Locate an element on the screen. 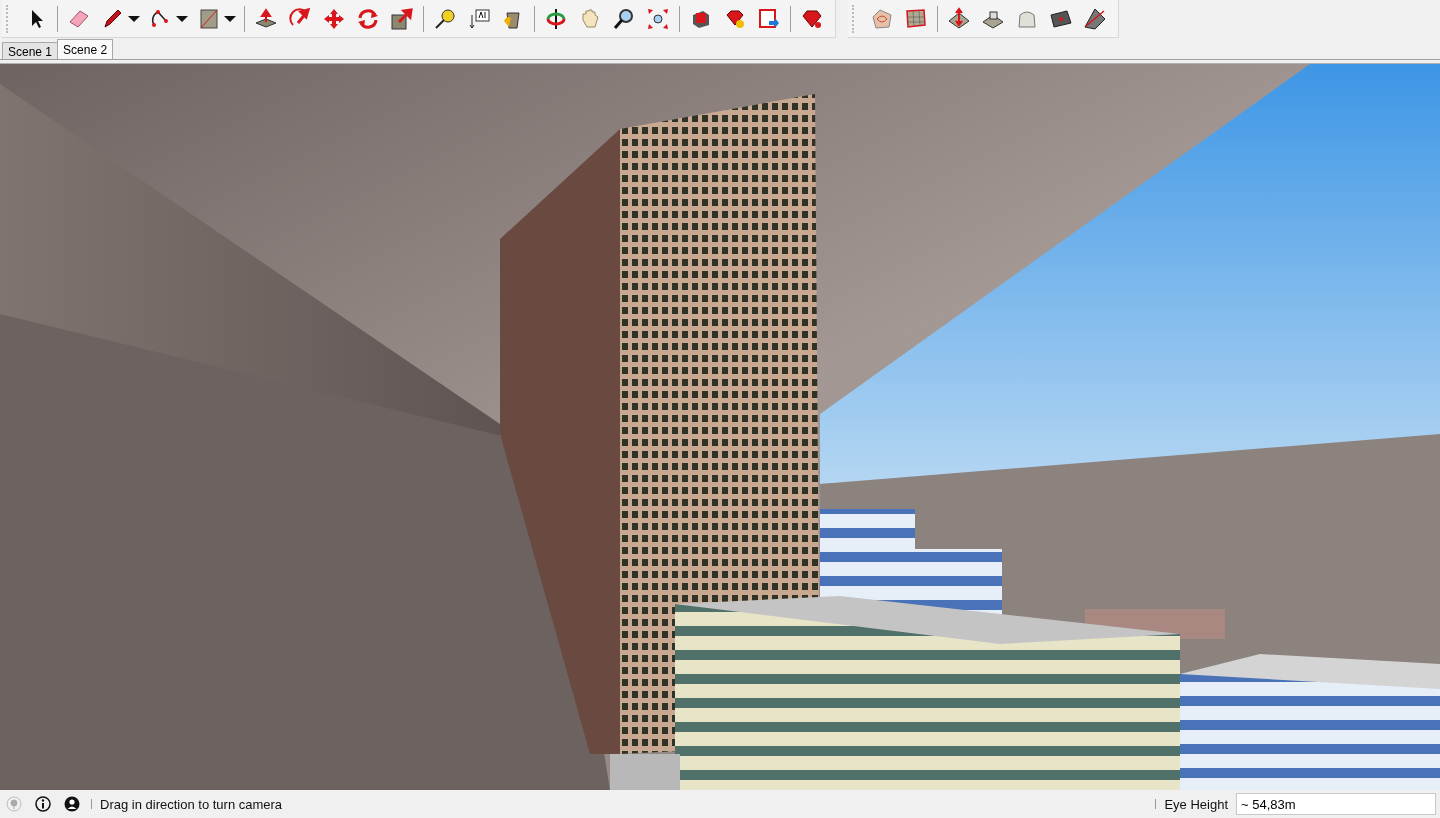 This screenshot has height=818, width=1440. scene-tab: Scene 1 is located at coordinates (30, 50).